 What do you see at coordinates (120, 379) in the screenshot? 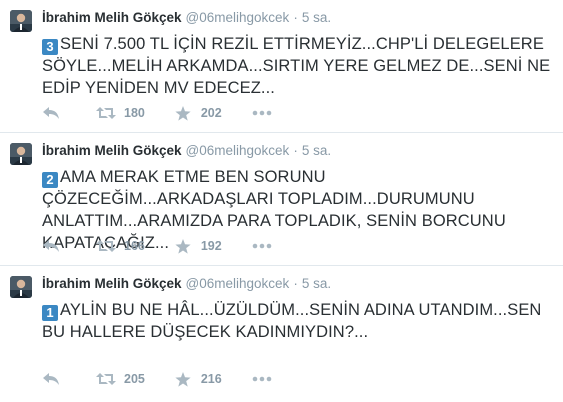
I see `retweet-button: 205` at bounding box center [120, 379].